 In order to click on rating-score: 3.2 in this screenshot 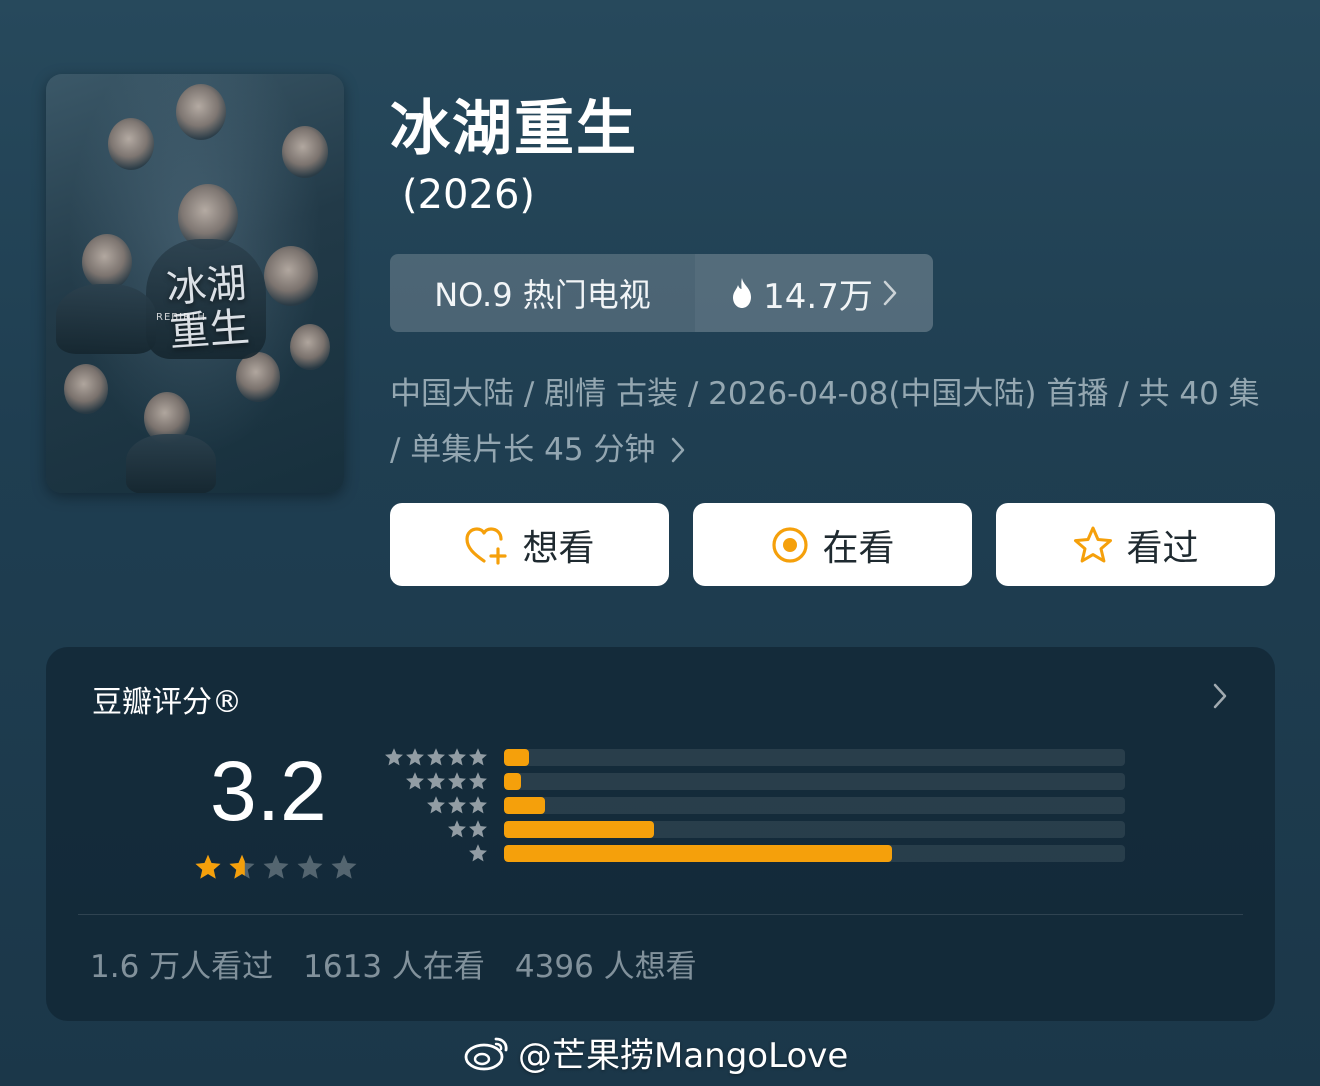, I will do `click(268, 791)`.